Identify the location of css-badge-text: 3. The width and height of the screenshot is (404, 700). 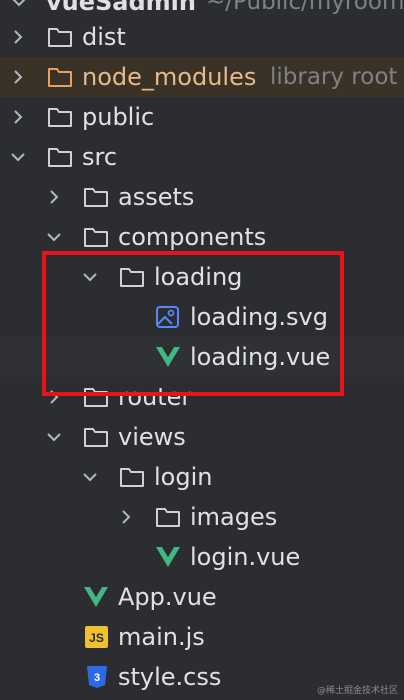
(97, 678).